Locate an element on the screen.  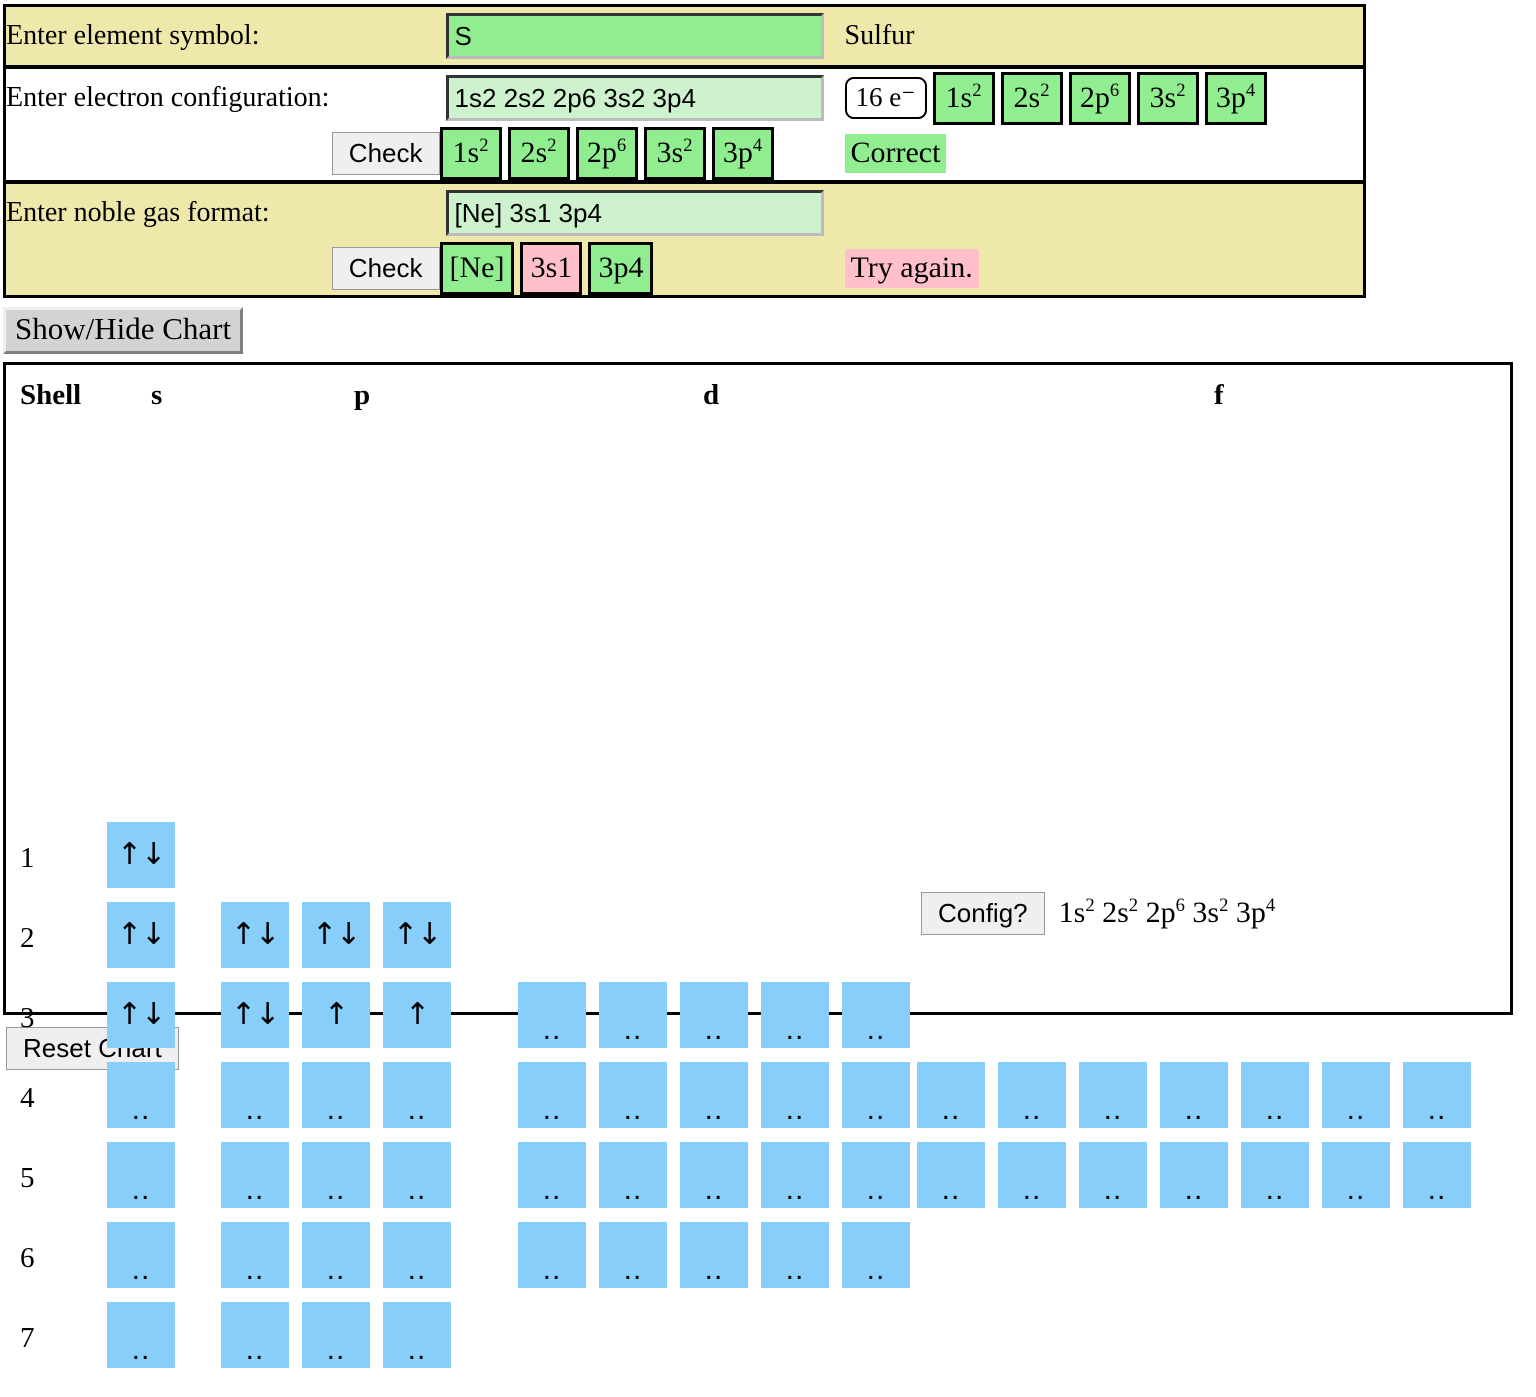
orbital-cell-2s: ↑↓ is located at coordinates (141, 934).